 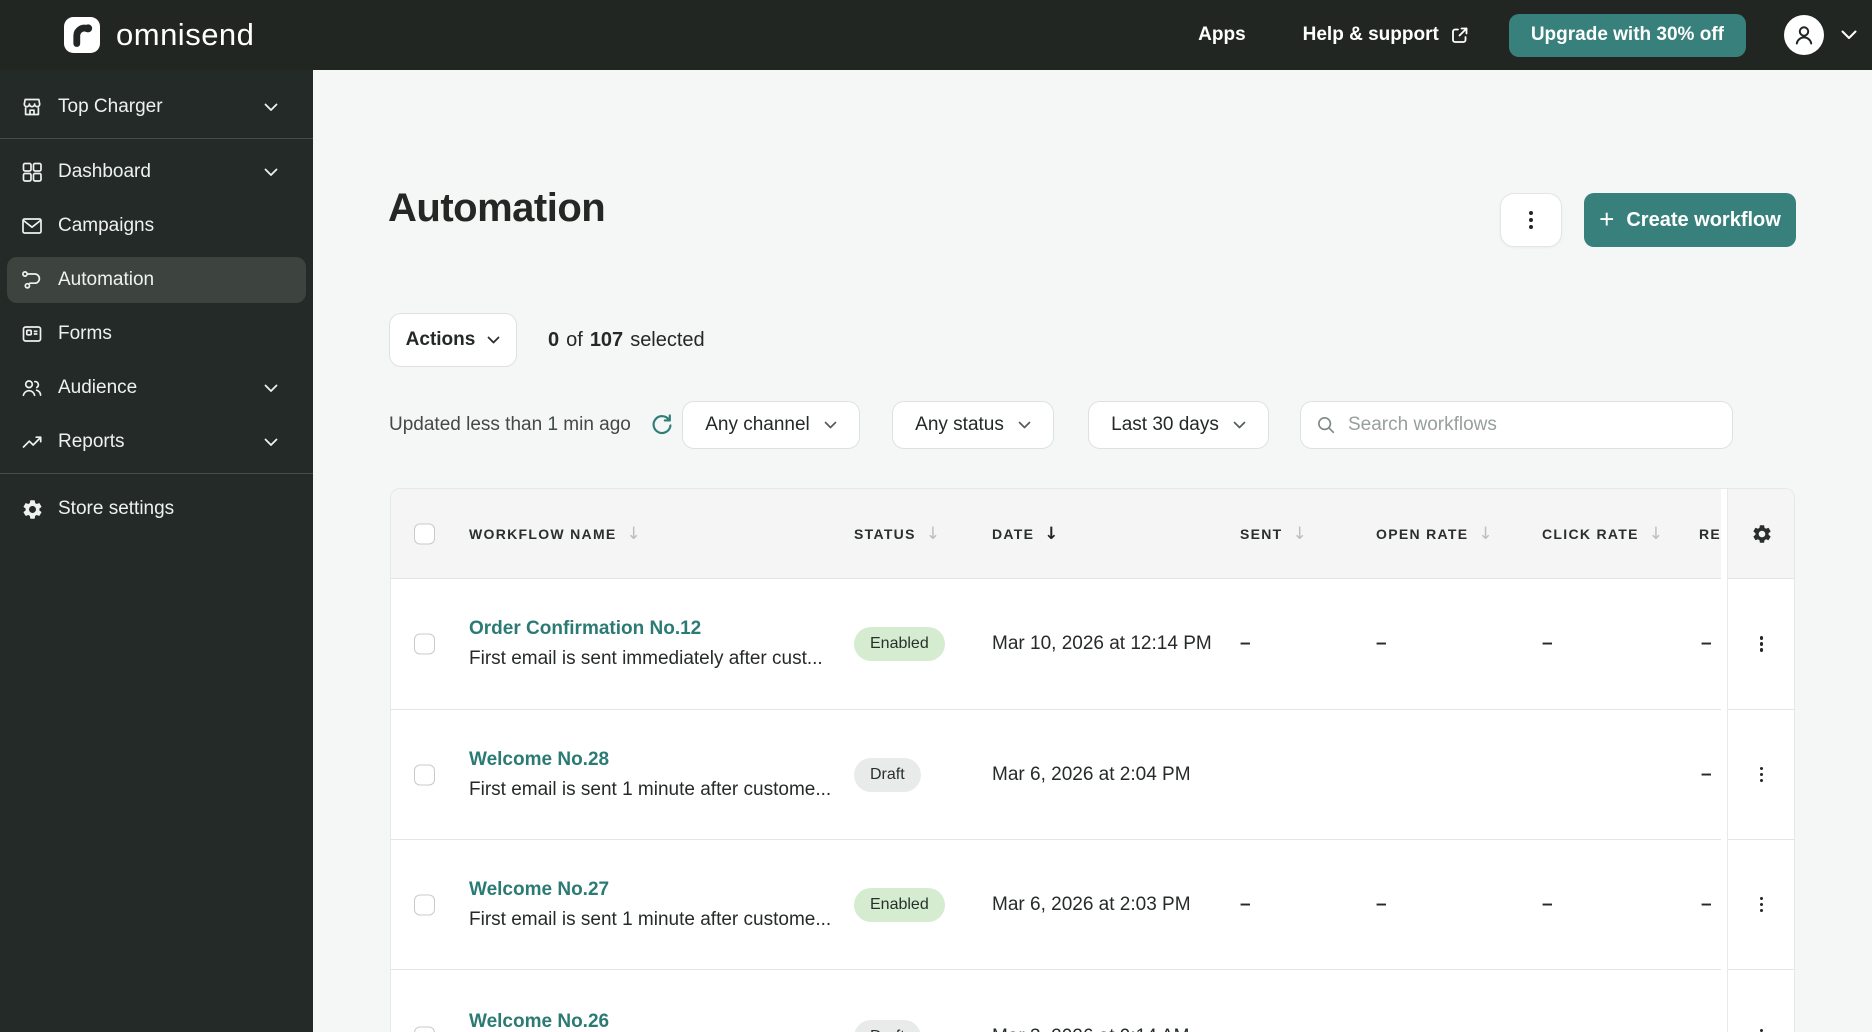 I want to click on dashboard-icon, so click(x=32, y=172).